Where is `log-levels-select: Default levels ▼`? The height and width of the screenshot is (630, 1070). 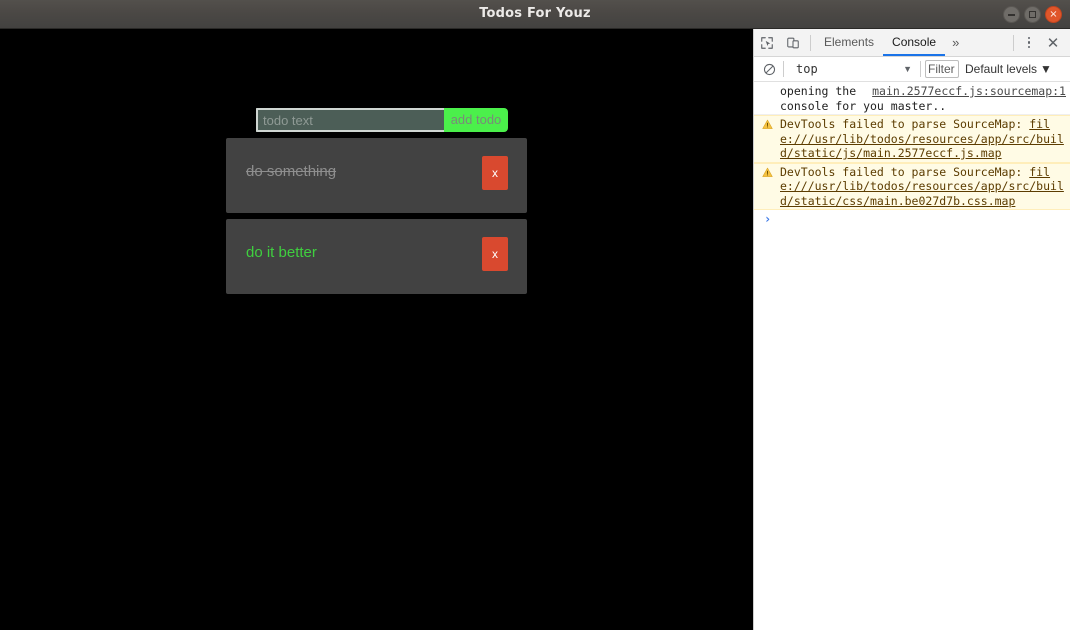
log-levels-select: Default levels ▼ is located at coordinates (1008, 69).